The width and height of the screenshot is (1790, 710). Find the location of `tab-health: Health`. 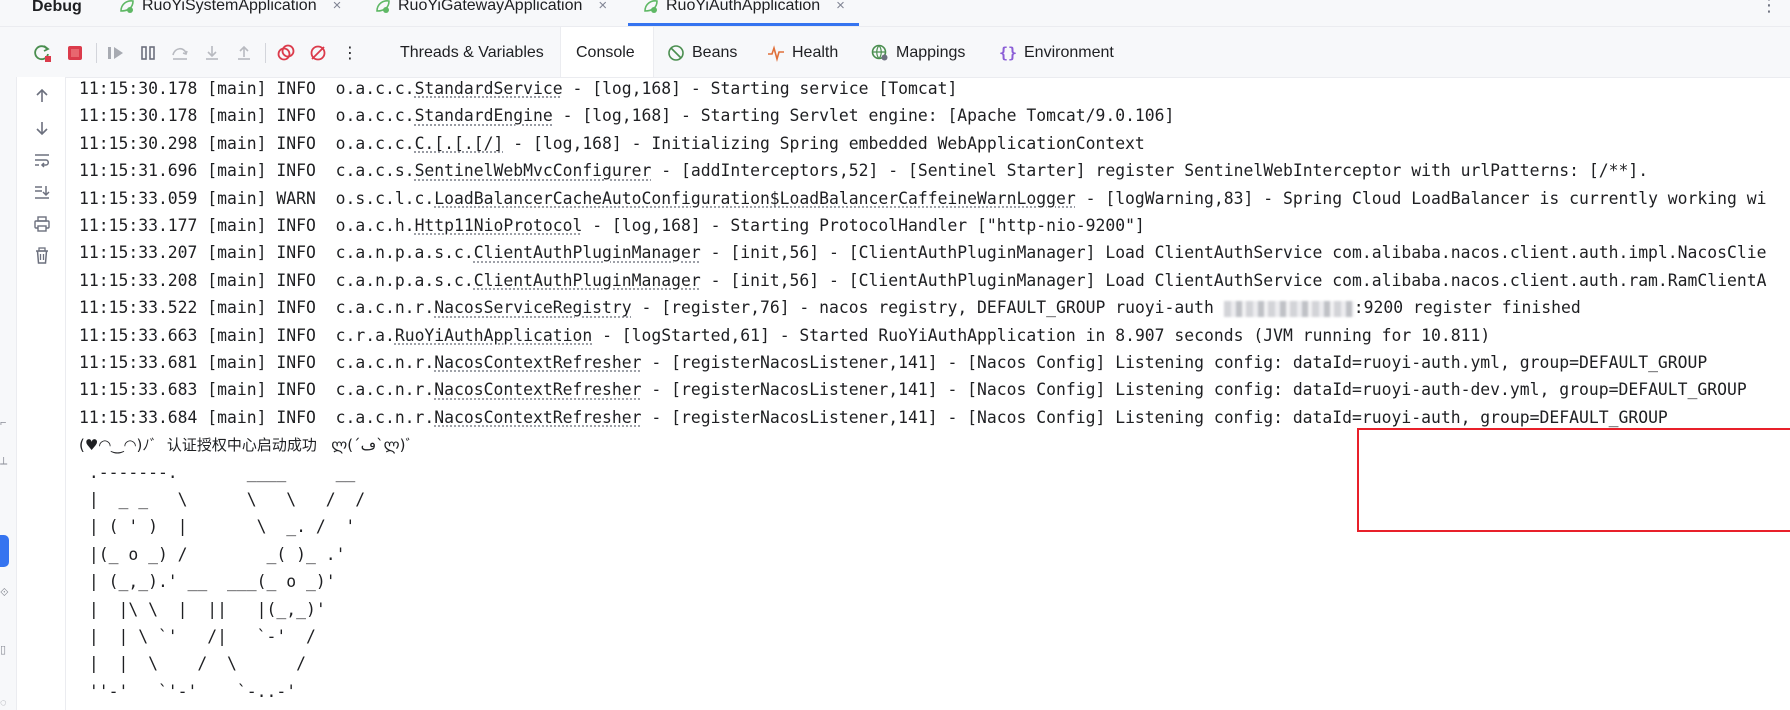

tab-health: Health is located at coordinates (802, 53).